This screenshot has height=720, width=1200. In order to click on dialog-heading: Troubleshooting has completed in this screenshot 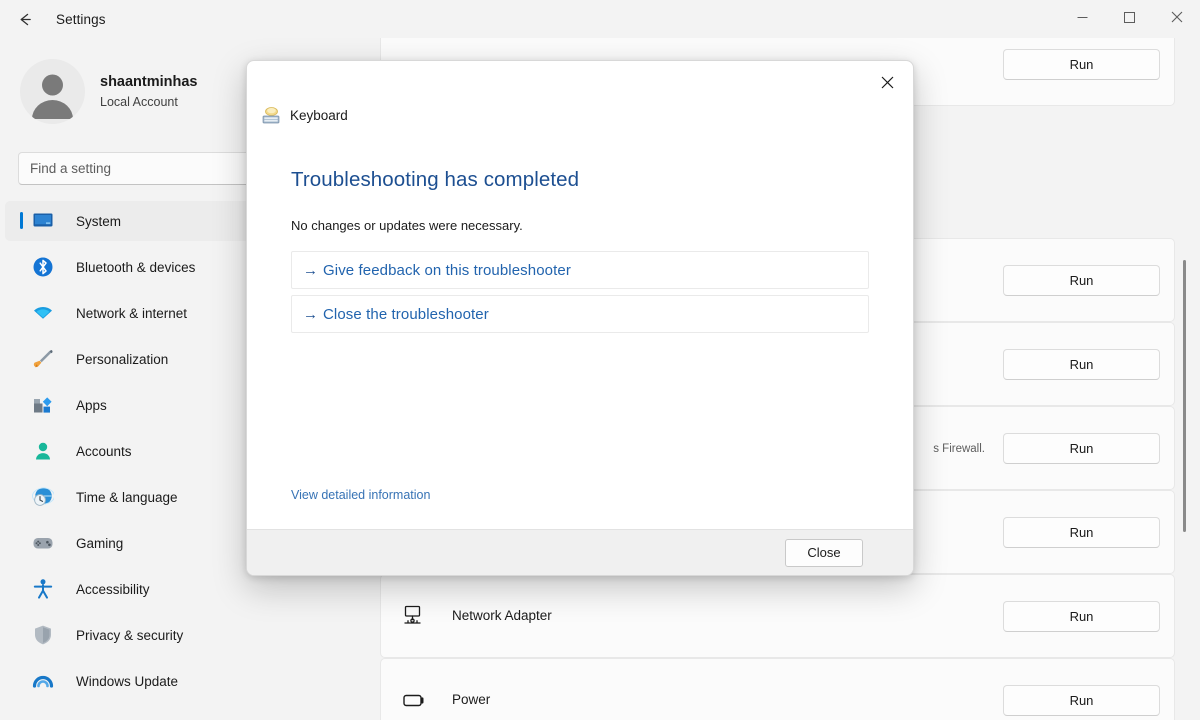, I will do `click(435, 179)`.